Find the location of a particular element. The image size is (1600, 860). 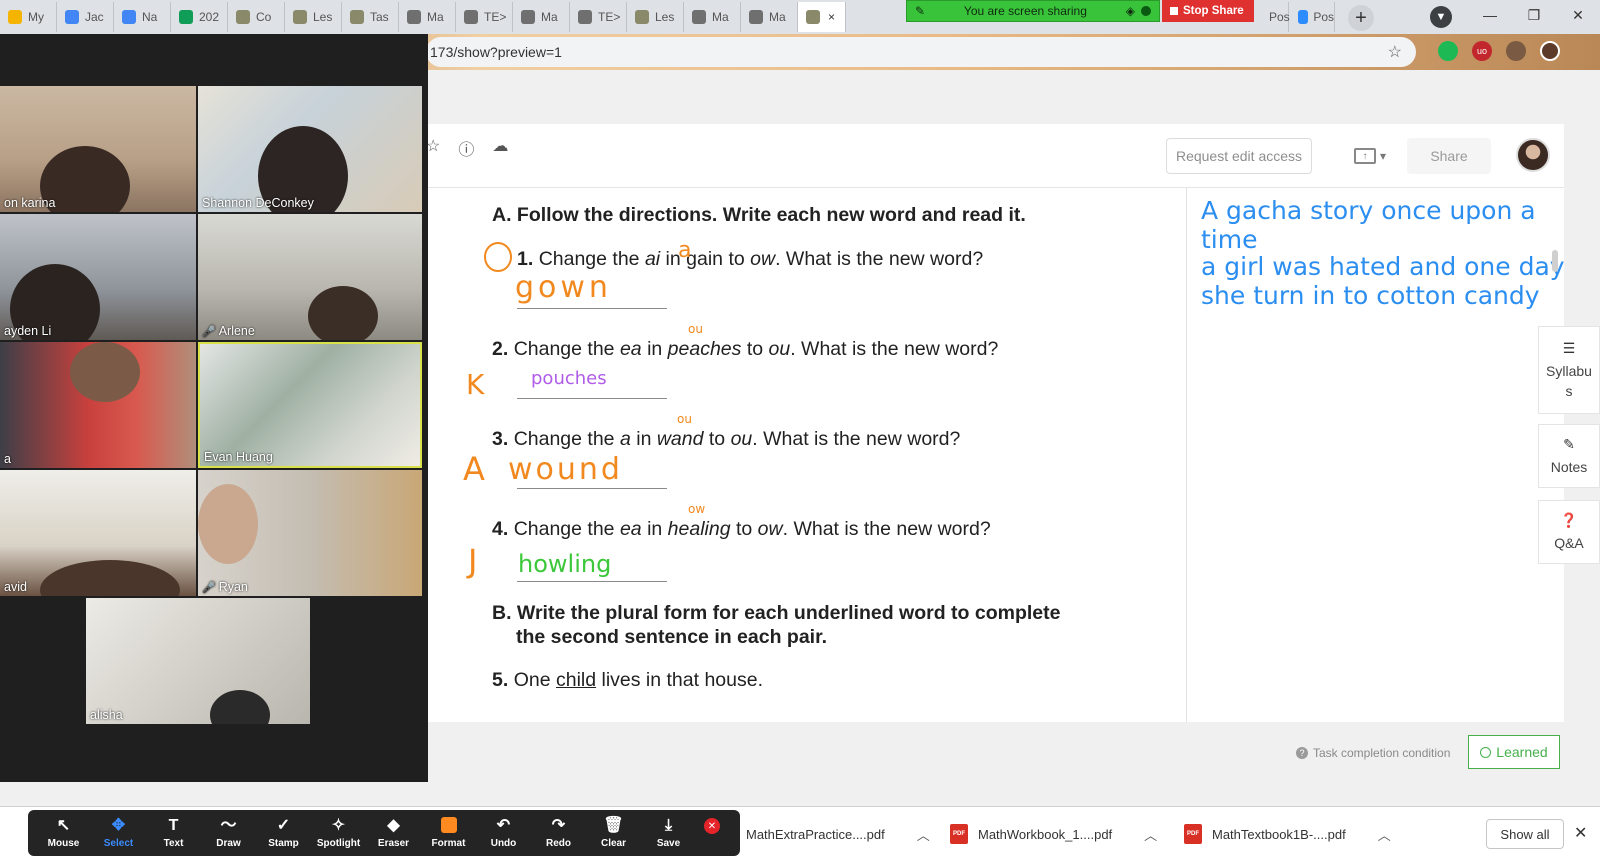

tool-spotlight-button: ✧ Spotlight is located at coordinates (338, 833).